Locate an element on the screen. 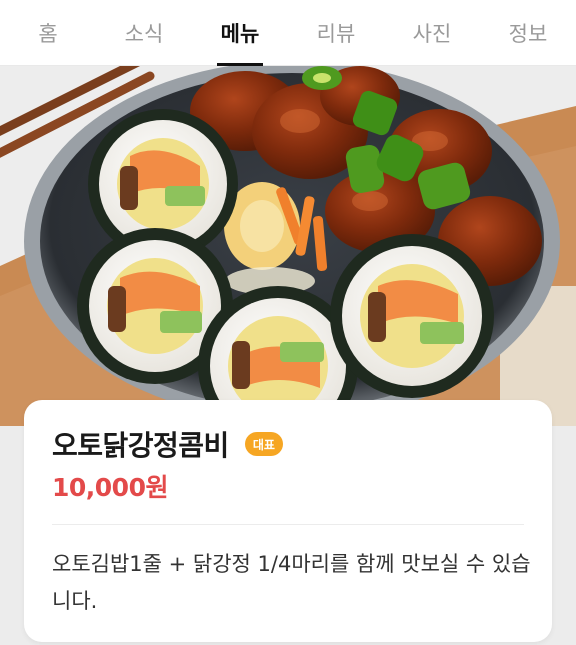 The height and width of the screenshot is (645, 576). menu-title-row: 오토닭강정콤비 대표 is located at coordinates (167, 444).